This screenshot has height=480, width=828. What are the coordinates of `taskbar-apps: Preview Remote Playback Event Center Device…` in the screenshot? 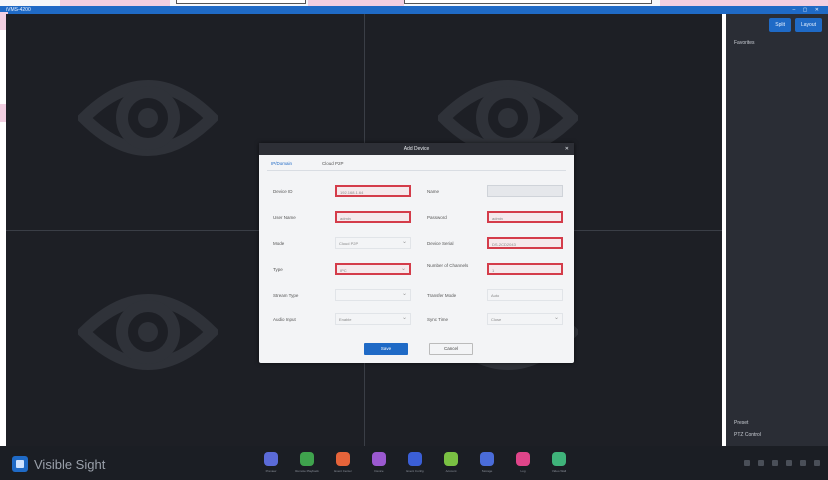 It's located at (415, 462).